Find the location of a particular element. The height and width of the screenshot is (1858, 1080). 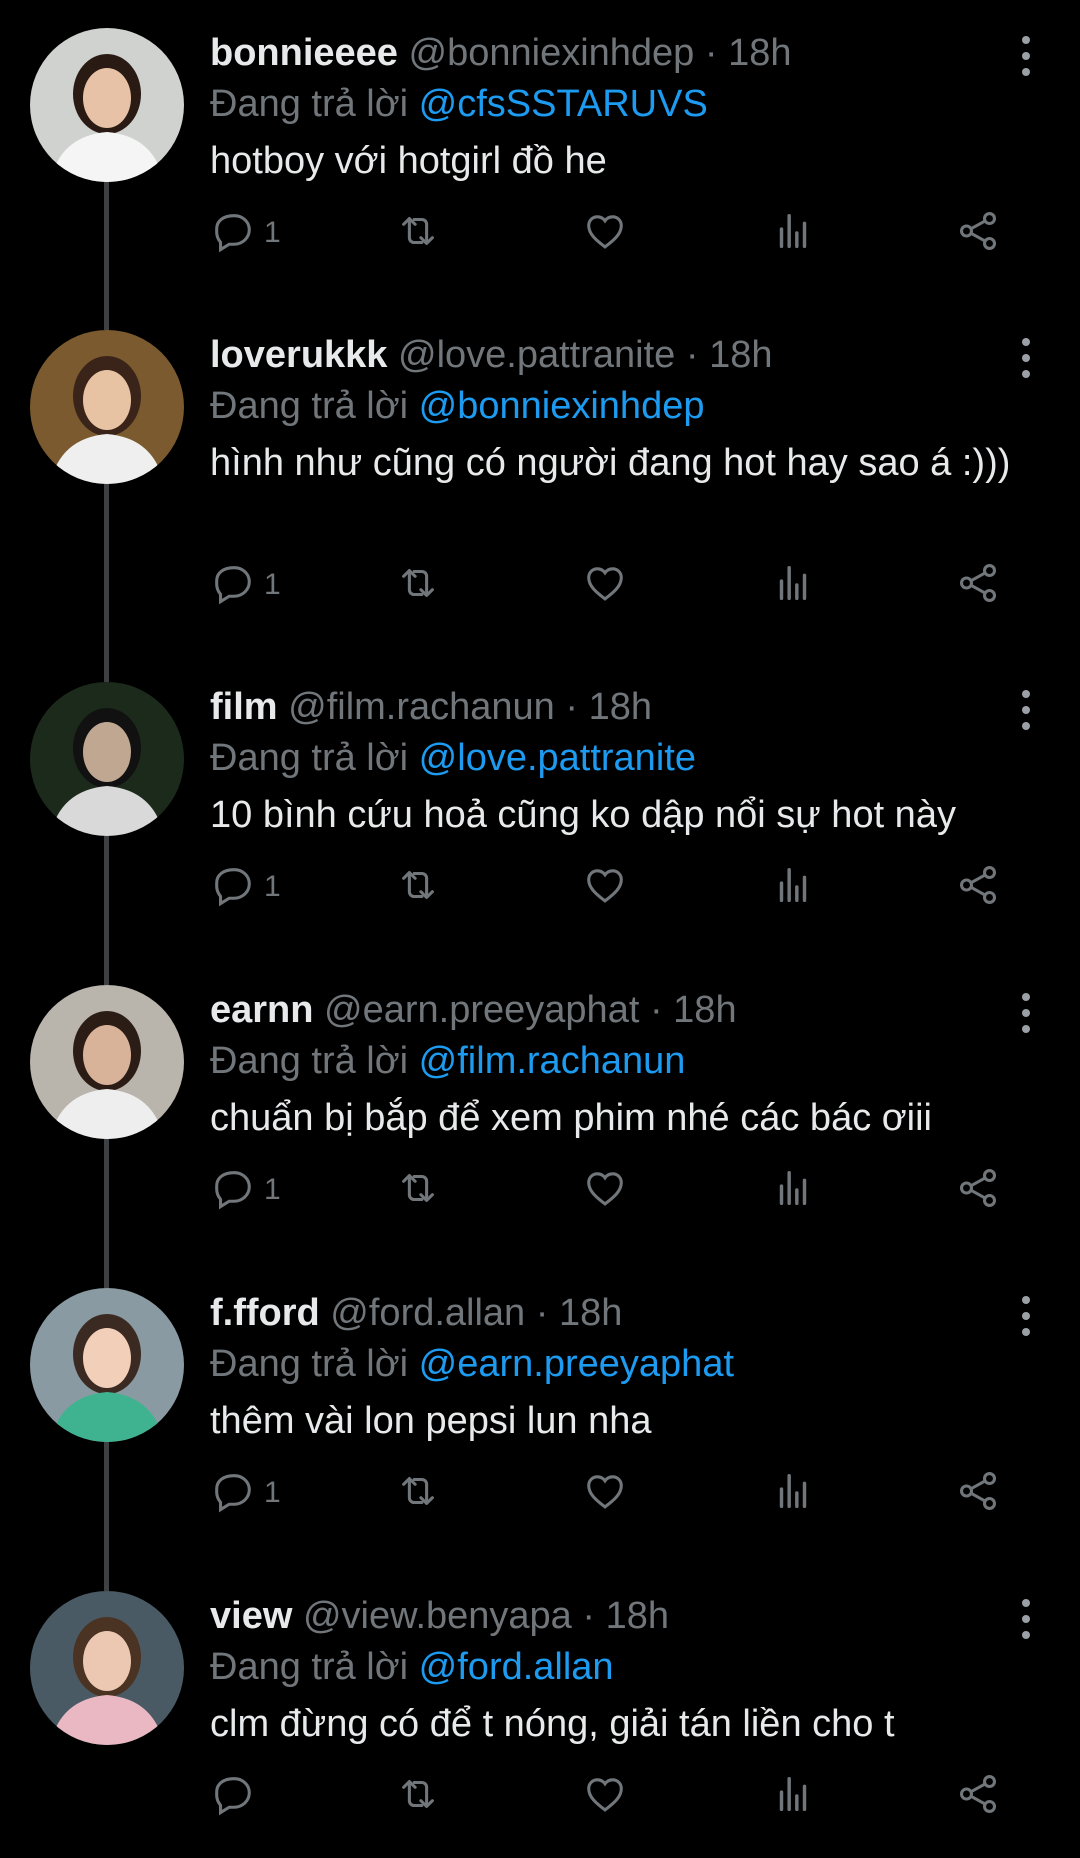

display-name: loverukkk is located at coordinates (298, 355).